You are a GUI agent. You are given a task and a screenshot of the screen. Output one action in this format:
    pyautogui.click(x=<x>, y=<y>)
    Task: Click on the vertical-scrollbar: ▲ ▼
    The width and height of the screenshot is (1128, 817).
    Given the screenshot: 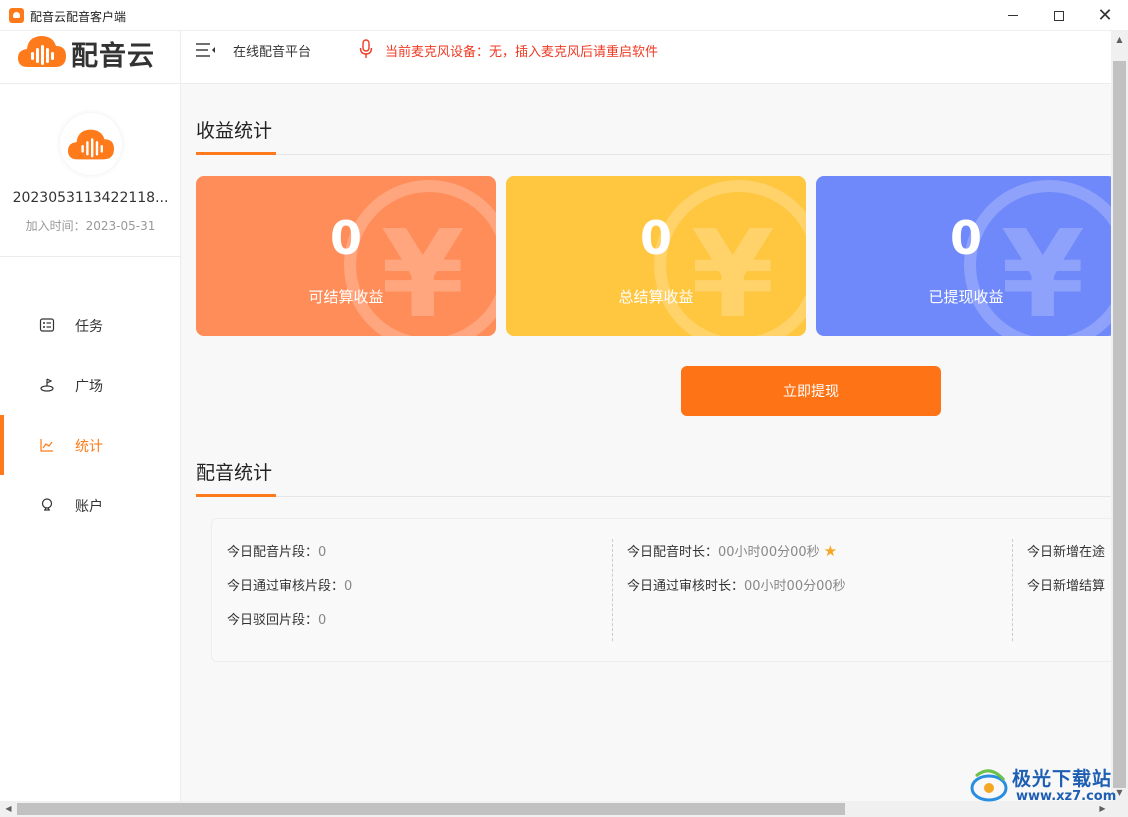 What is the action you would take?
    pyautogui.click(x=1119, y=416)
    